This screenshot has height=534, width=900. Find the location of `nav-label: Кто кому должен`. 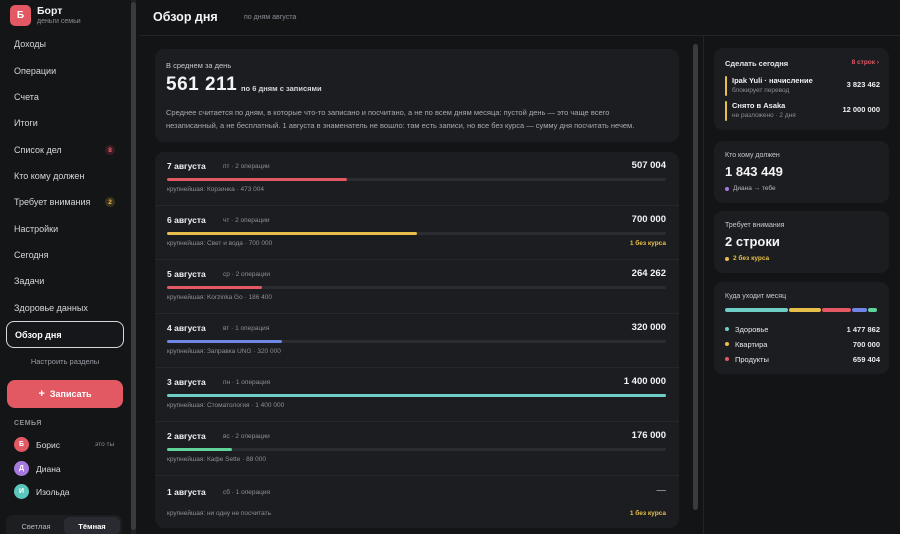

nav-label: Кто кому должен is located at coordinates (49, 176).